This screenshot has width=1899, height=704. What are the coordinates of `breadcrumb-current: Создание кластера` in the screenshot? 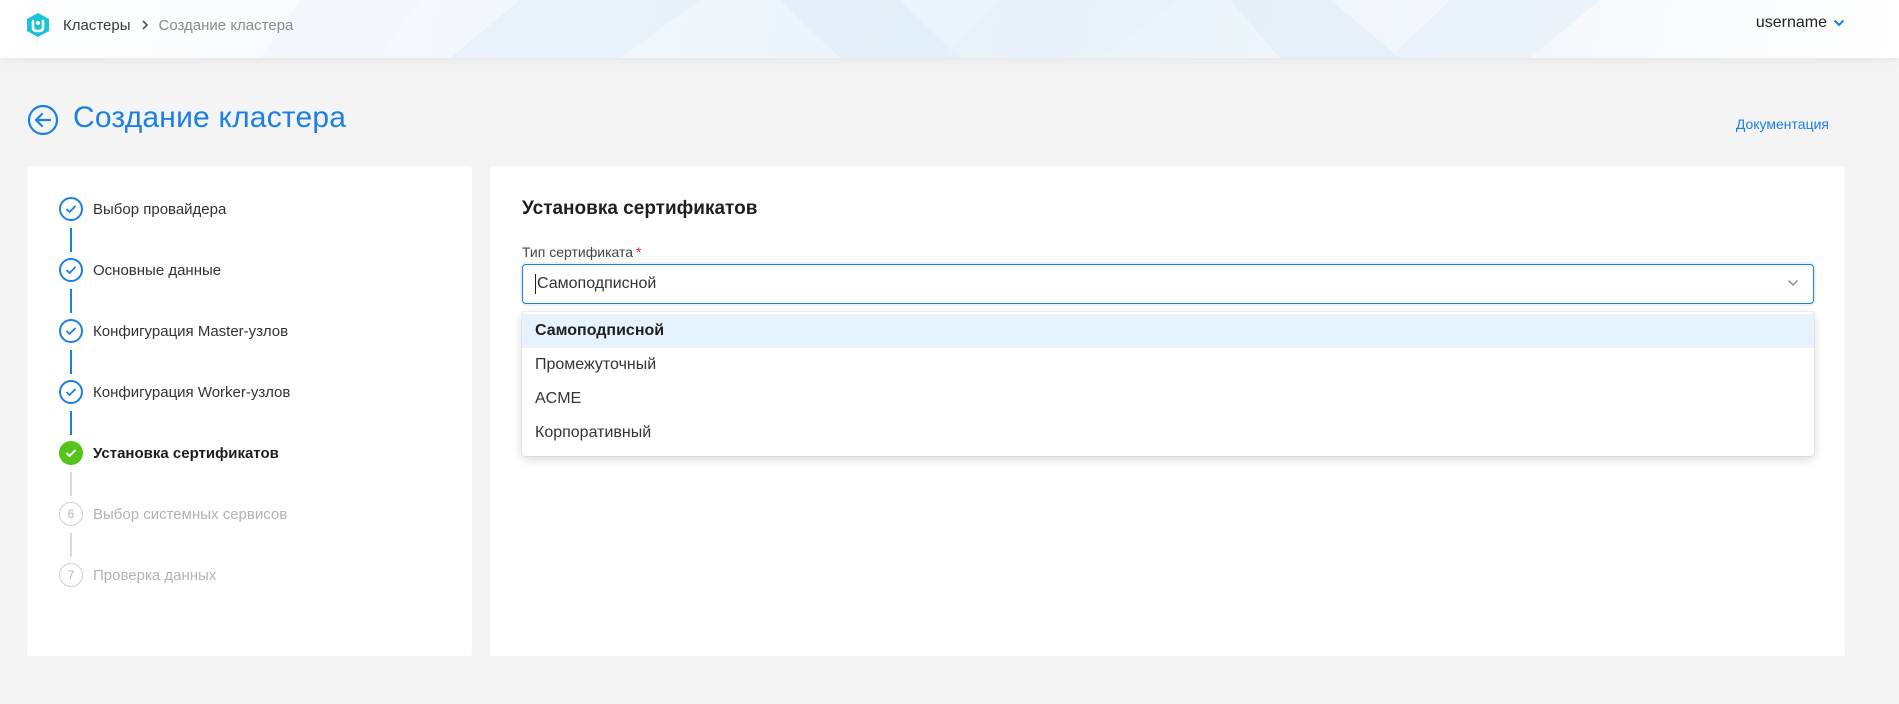 It's located at (226, 25).